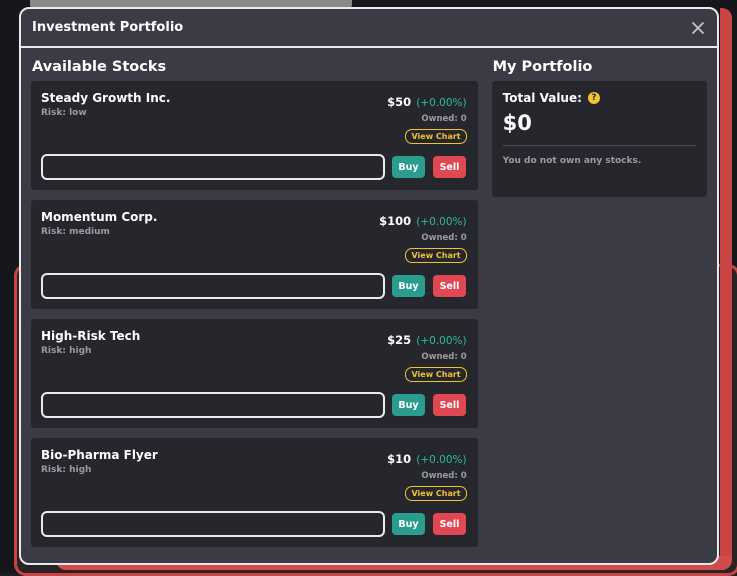  Describe the element at coordinates (517, 123) in the screenshot. I see `total-value: $0` at that location.